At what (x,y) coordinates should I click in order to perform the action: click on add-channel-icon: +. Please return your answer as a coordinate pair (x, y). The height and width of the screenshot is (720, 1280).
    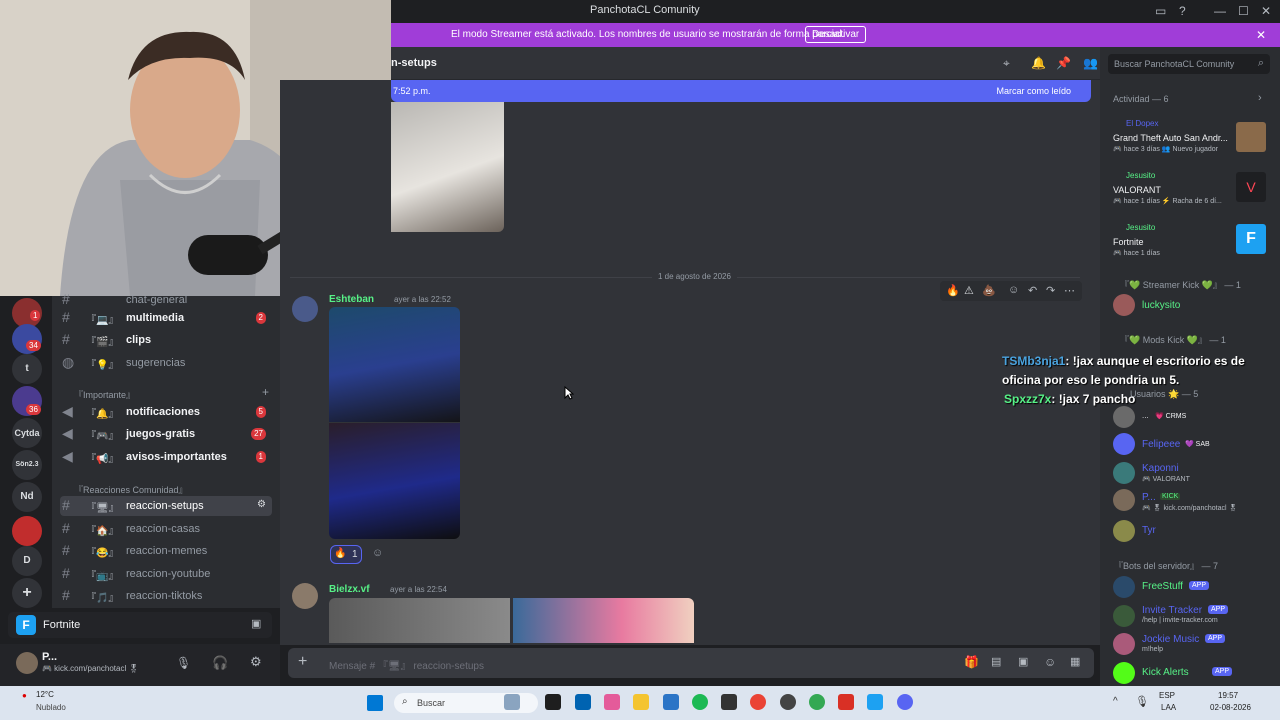
    Looking at the image, I should click on (265, 392).